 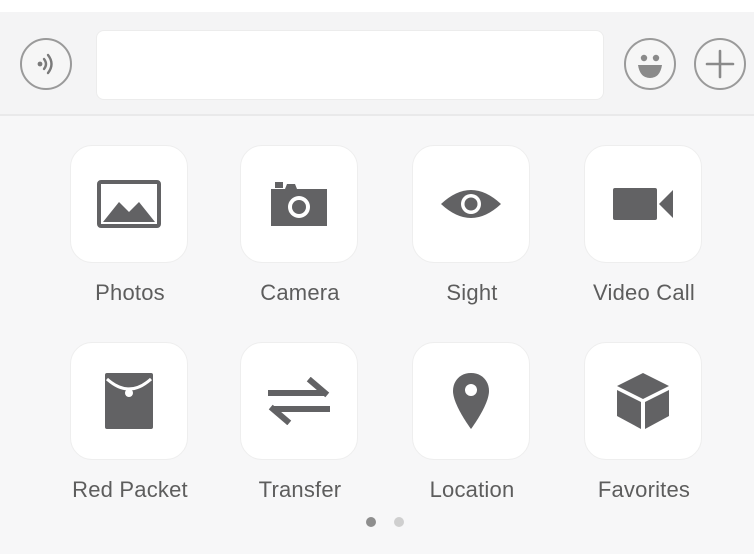 I want to click on transfer-label: Transfer, so click(x=300, y=489).